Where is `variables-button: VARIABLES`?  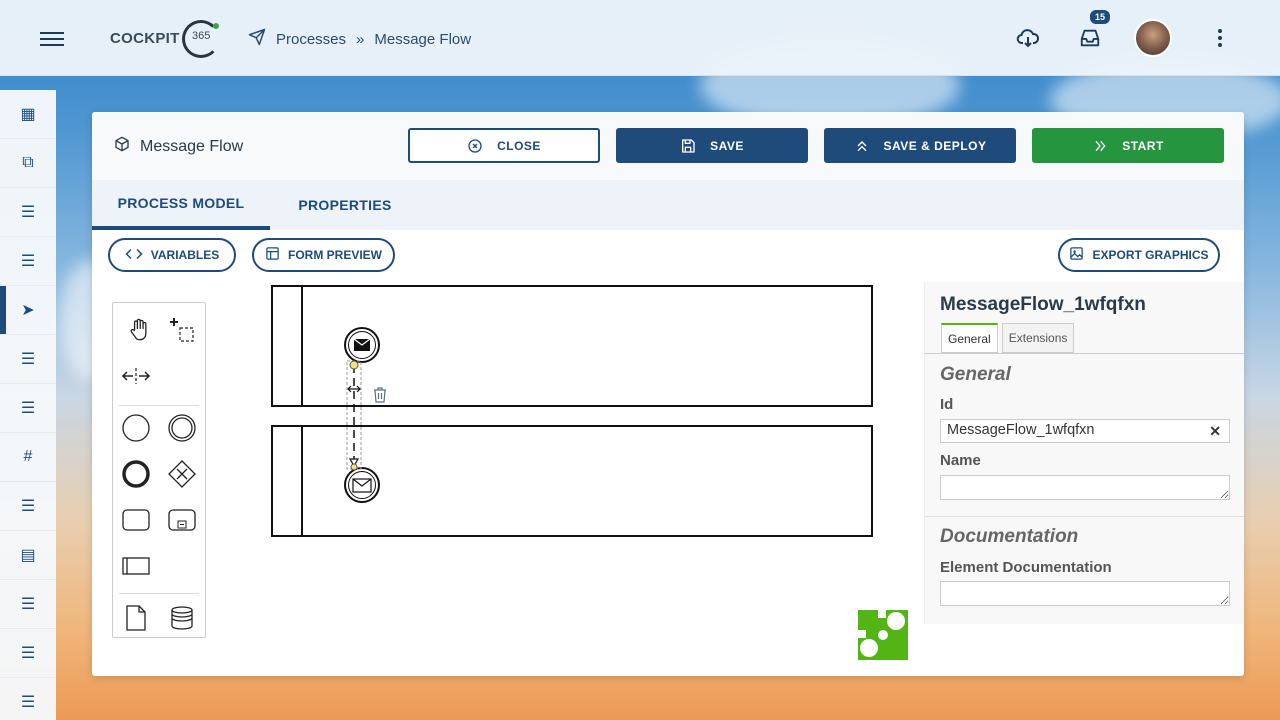 variables-button: VARIABLES is located at coordinates (172, 255).